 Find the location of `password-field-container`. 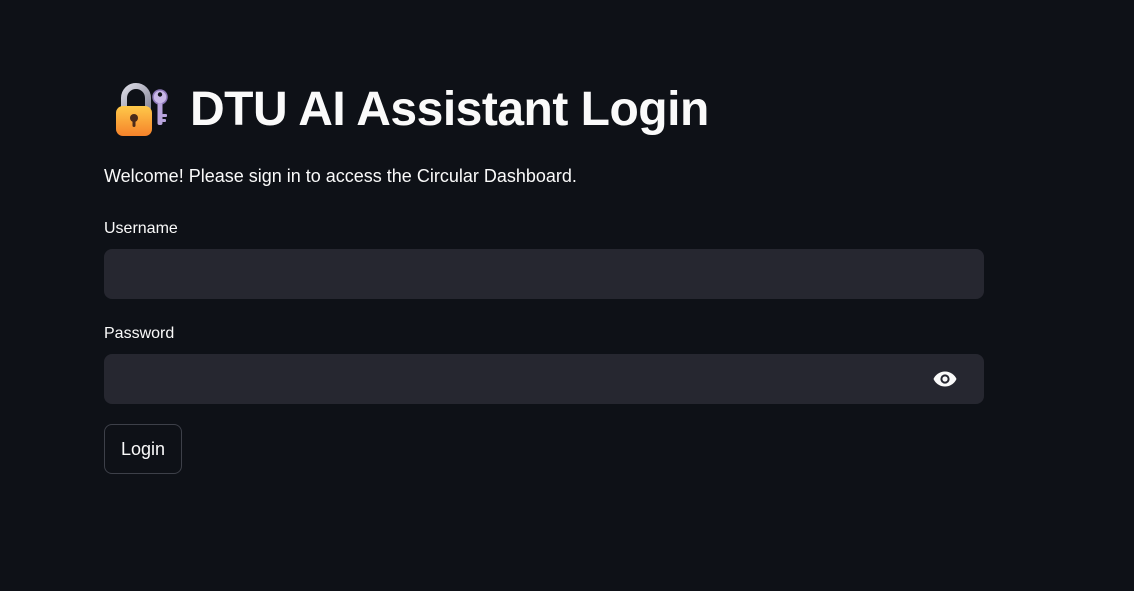

password-field-container is located at coordinates (544, 379).